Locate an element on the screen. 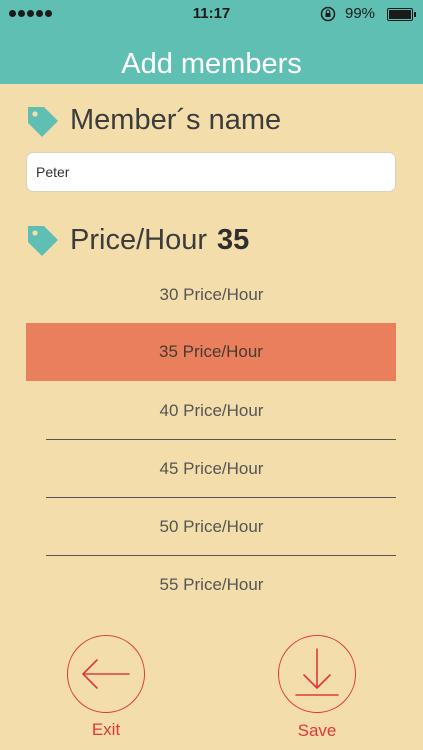  navigation-bar: Add members is located at coordinates (211, 56).